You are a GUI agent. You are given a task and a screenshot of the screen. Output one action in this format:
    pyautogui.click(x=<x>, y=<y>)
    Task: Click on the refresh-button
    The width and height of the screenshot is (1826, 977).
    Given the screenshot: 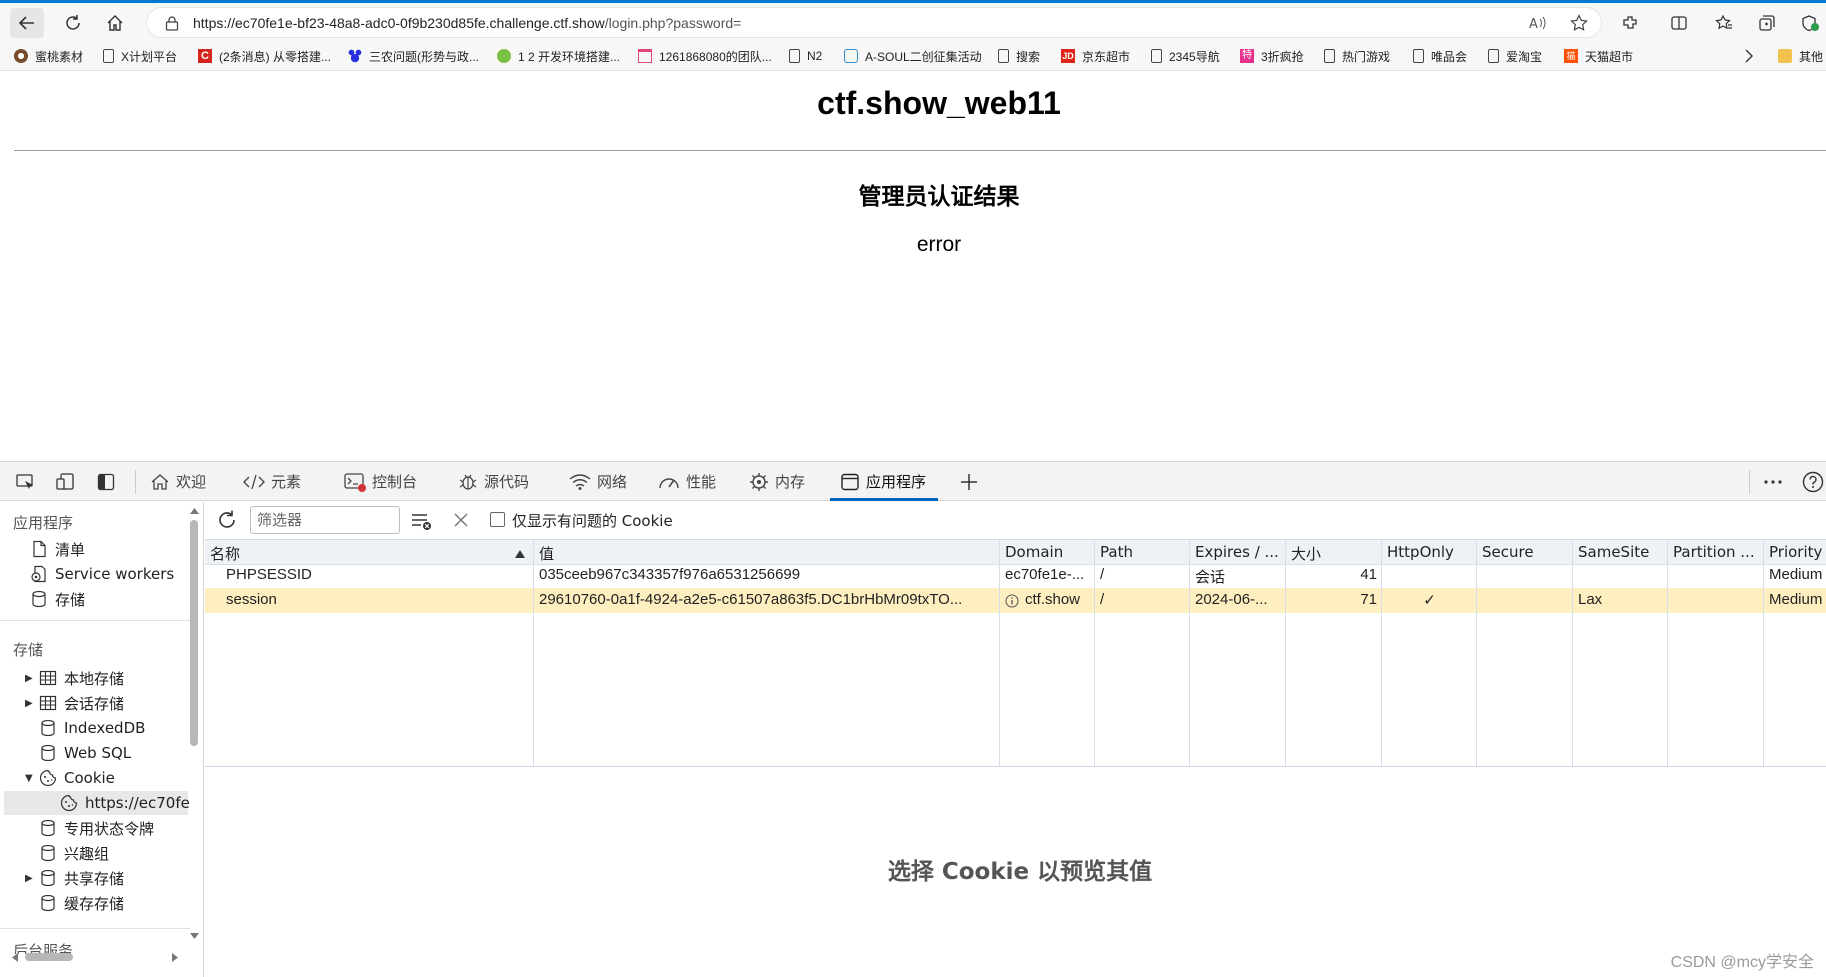 What is the action you would take?
    pyautogui.click(x=73, y=23)
    